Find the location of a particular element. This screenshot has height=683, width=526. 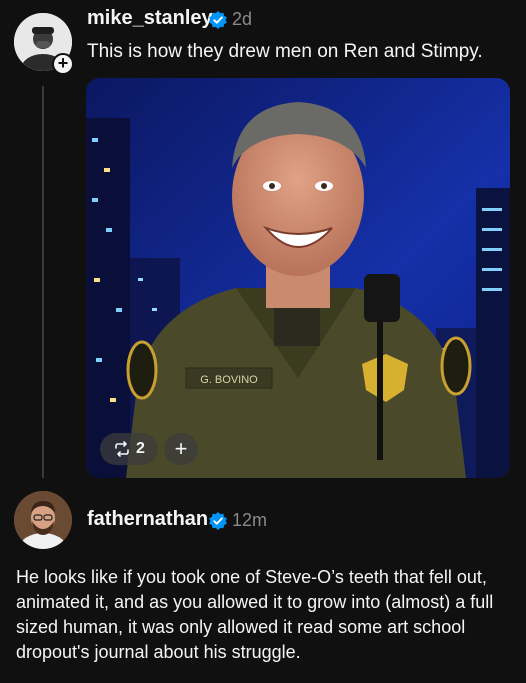

repost-count: 2 is located at coordinates (140, 448).